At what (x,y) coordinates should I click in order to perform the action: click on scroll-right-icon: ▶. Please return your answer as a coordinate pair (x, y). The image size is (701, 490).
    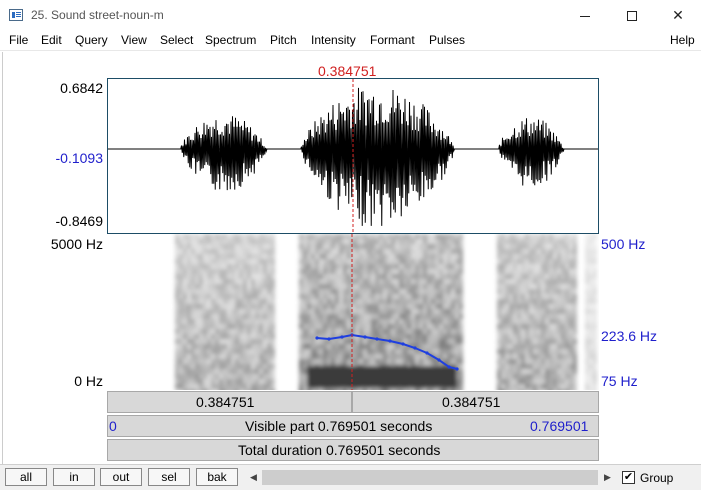
    Looking at the image, I should click on (607, 477).